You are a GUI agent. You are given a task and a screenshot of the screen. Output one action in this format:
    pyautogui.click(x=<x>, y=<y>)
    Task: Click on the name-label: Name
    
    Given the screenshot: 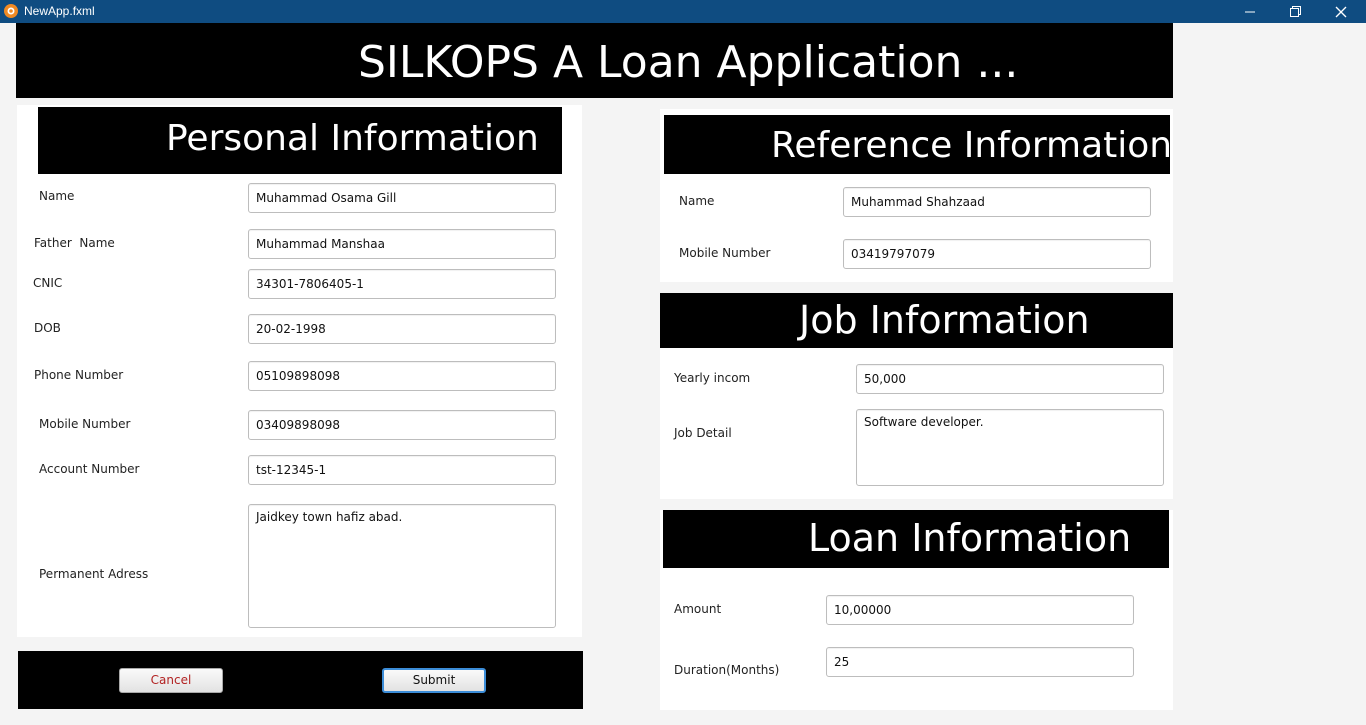 What is the action you would take?
    pyautogui.click(x=57, y=196)
    